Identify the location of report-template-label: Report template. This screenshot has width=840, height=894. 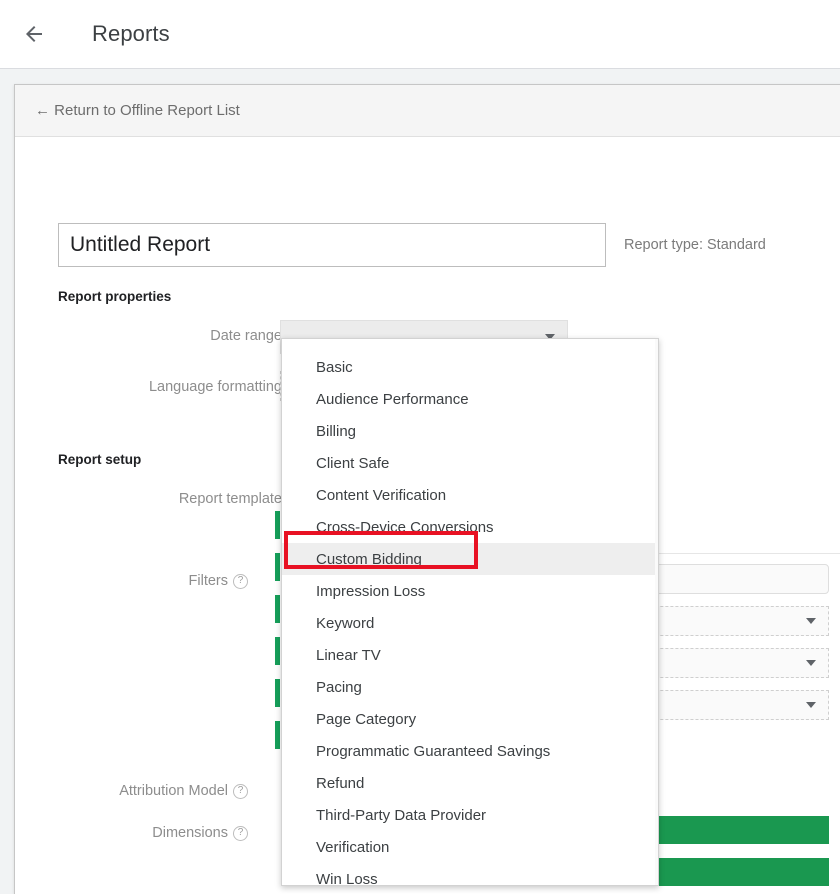
(170, 499).